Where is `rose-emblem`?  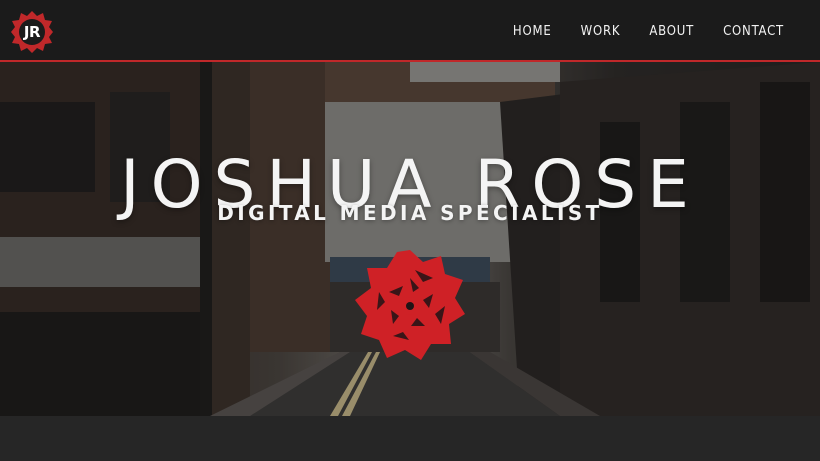 rose-emblem is located at coordinates (410, 305).